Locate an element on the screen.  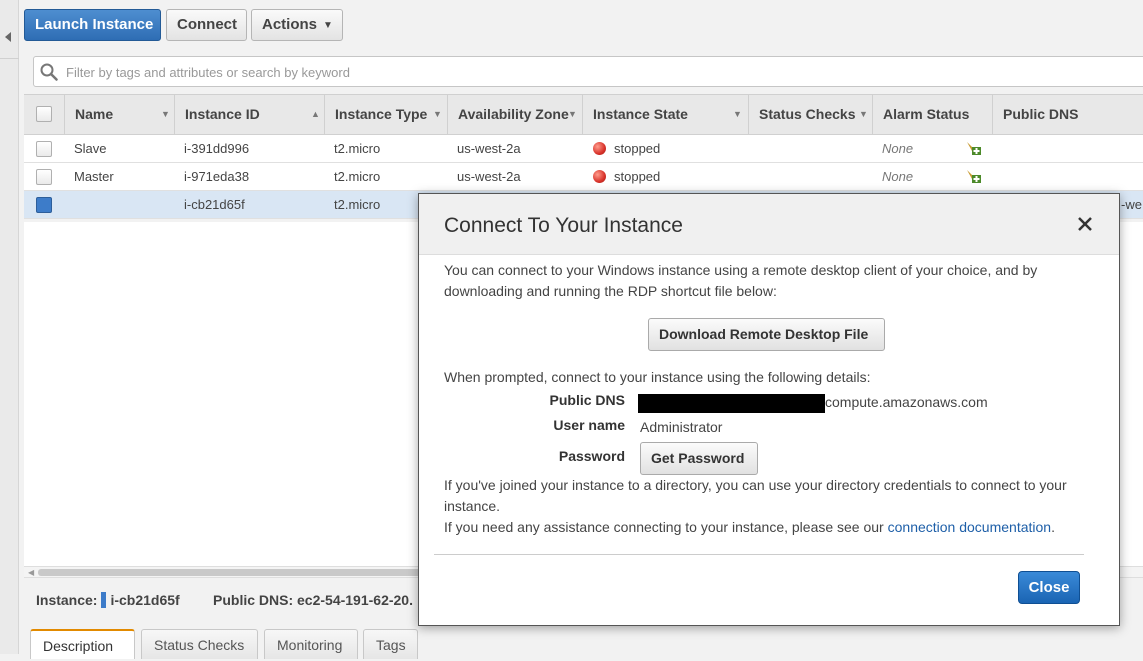
cell-public-dns: -we is located at coordinates (1131, 204).